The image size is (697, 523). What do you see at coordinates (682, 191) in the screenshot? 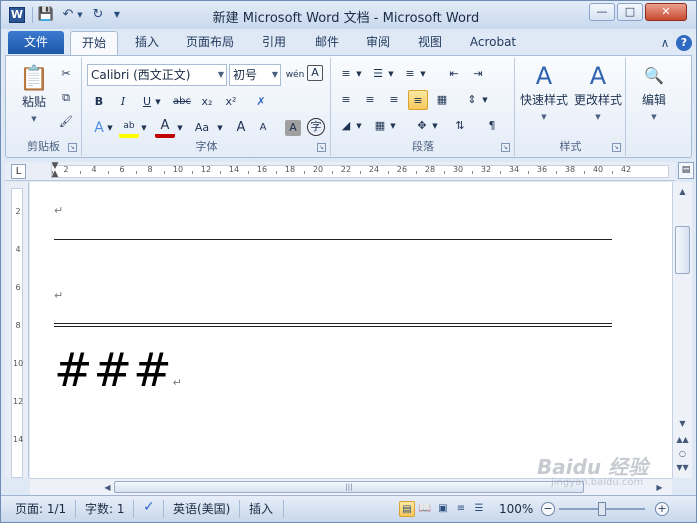
I see `scroll-up-icon: ▲` at bounding box center [682, 191].